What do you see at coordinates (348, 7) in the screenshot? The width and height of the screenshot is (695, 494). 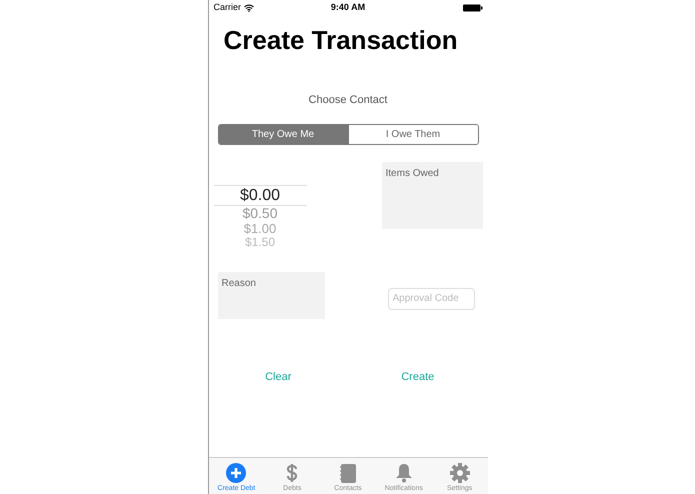 I see `status-time: 9:40 AM` at bounding box center [348, 7].